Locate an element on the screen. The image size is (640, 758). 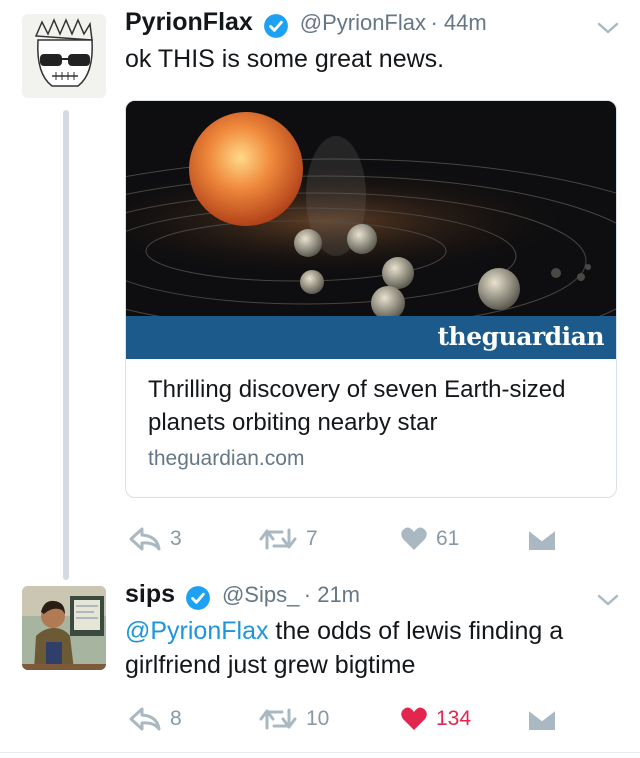
reply-count: 8 is located at coordinates (176, 718).